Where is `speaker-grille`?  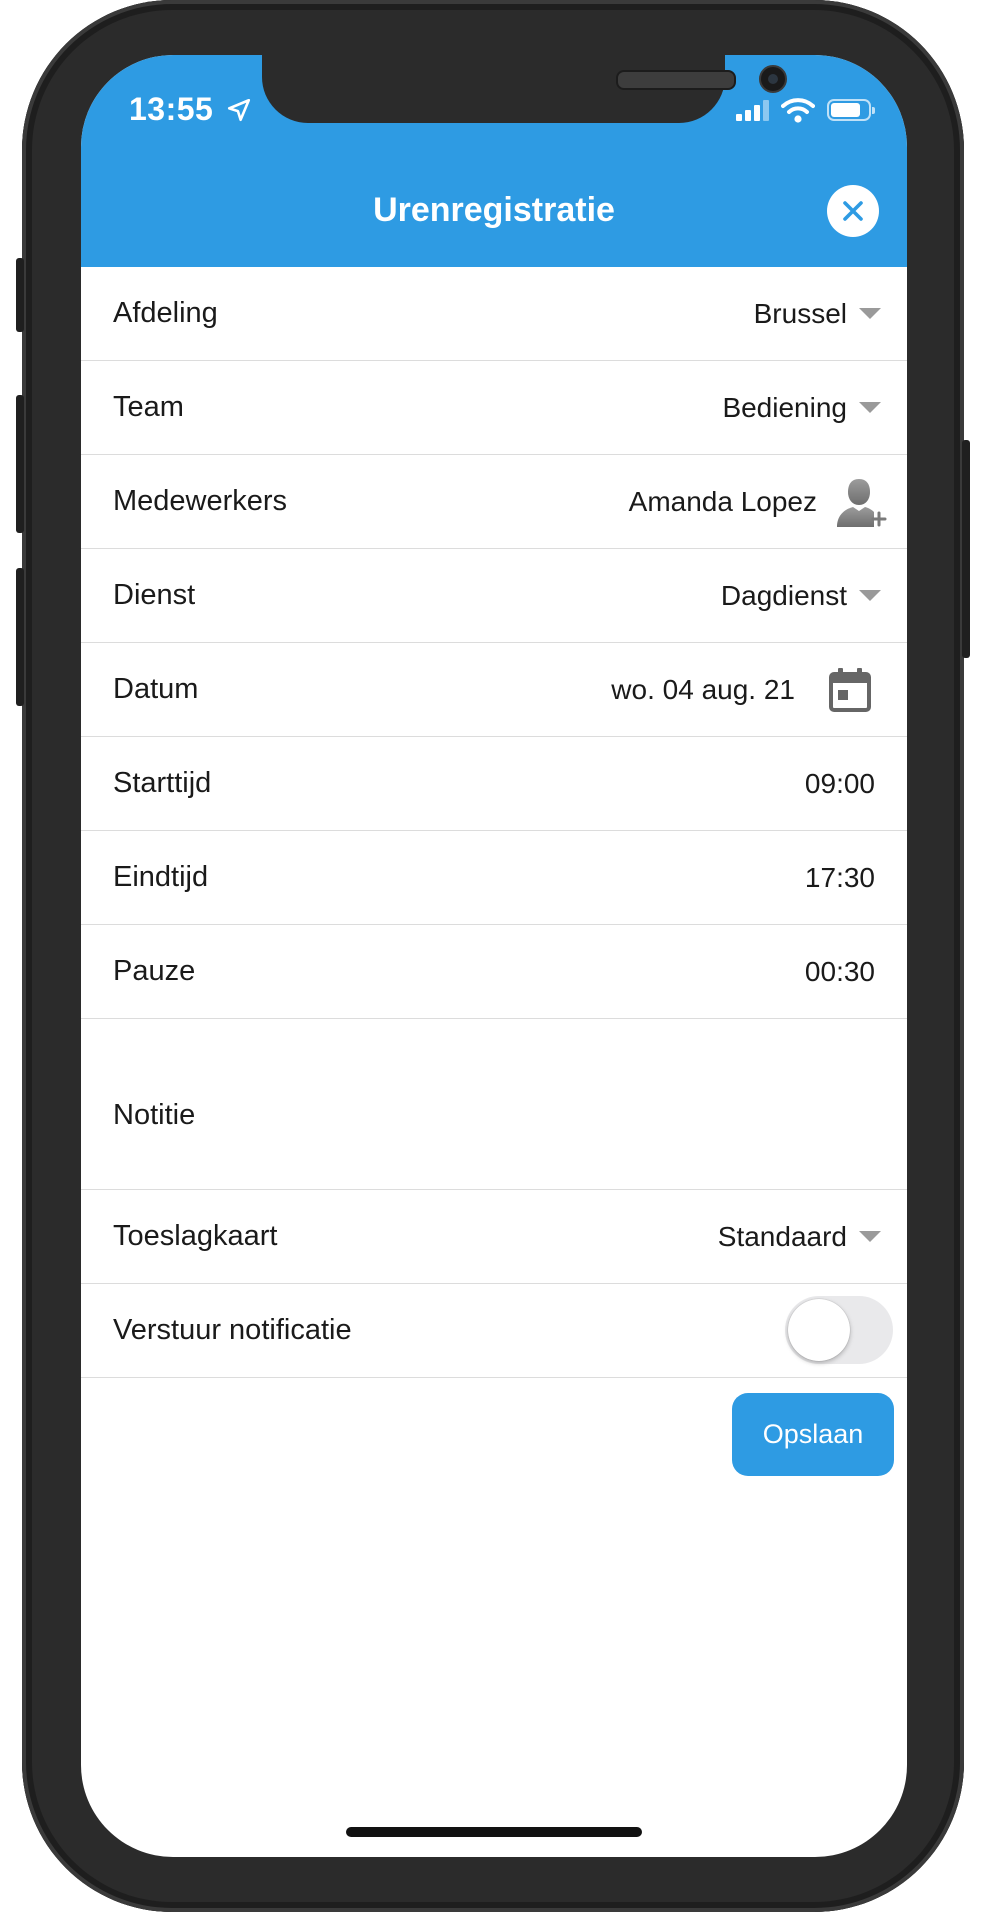
speaker-grille is located at coordinates (676, 80).